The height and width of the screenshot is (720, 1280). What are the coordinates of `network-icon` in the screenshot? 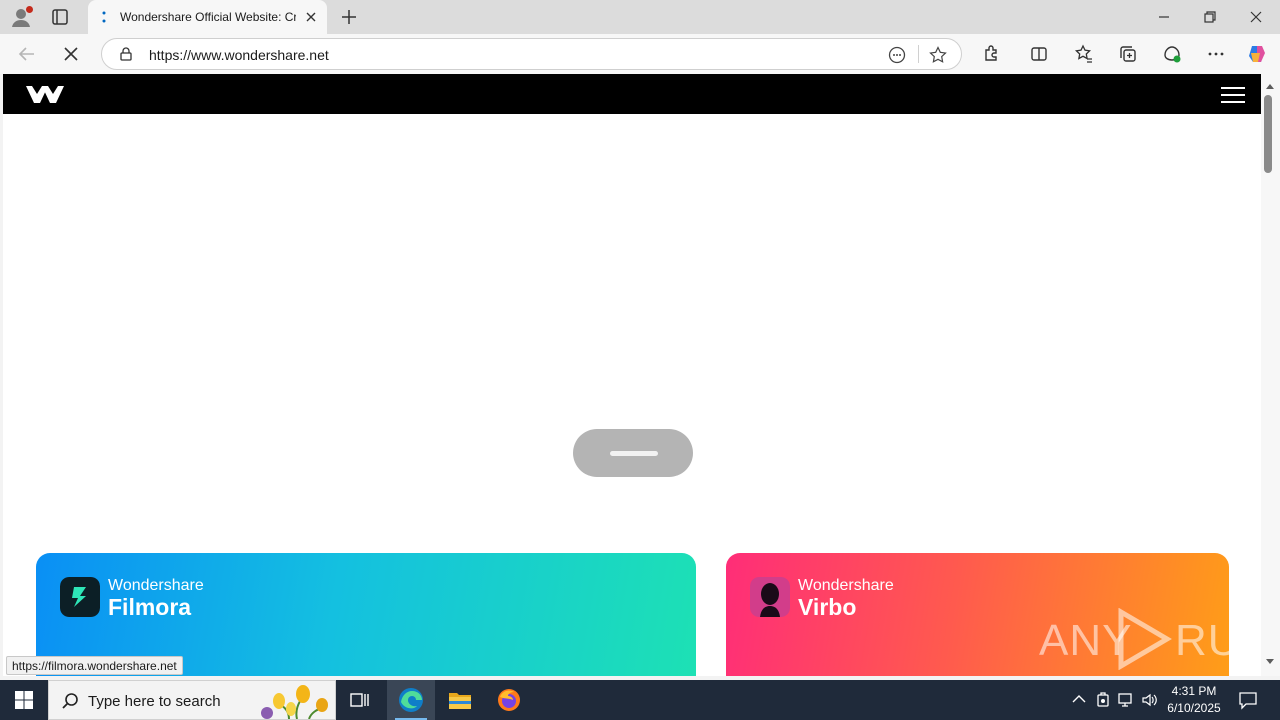 It's located at (1126, 700).